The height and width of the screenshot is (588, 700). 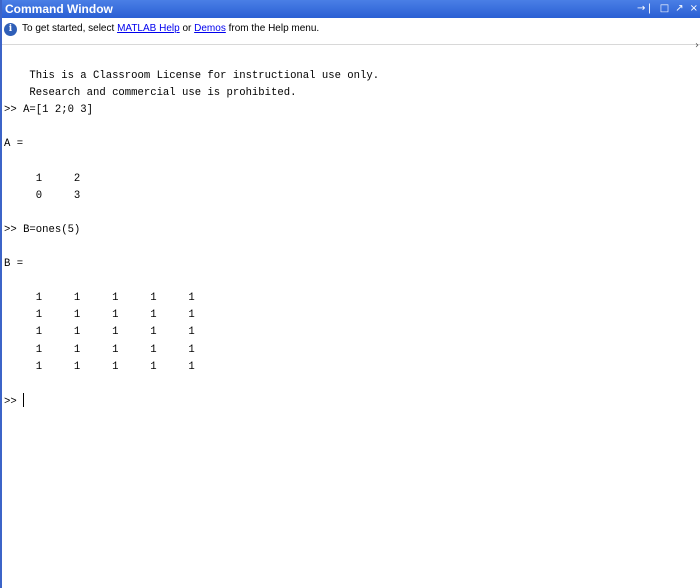 I want to click on title-bar: Command Window →❘ □ ↗ ×, so click(x=351, y=9).